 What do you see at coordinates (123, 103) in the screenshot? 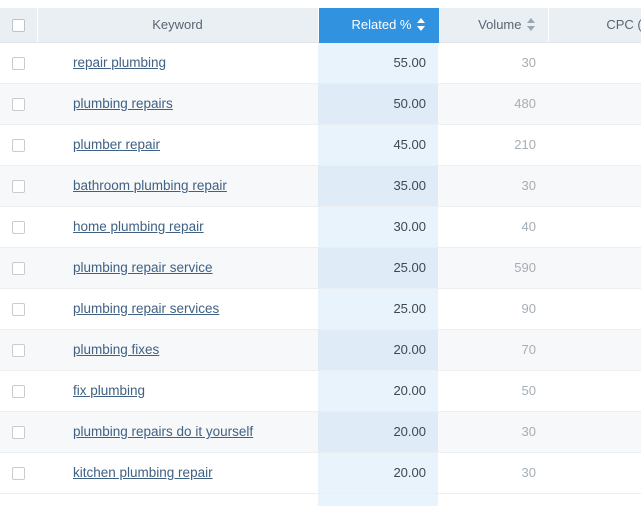
I see `keyword-link: plumbing repairs` at bounding box center [123, 103].